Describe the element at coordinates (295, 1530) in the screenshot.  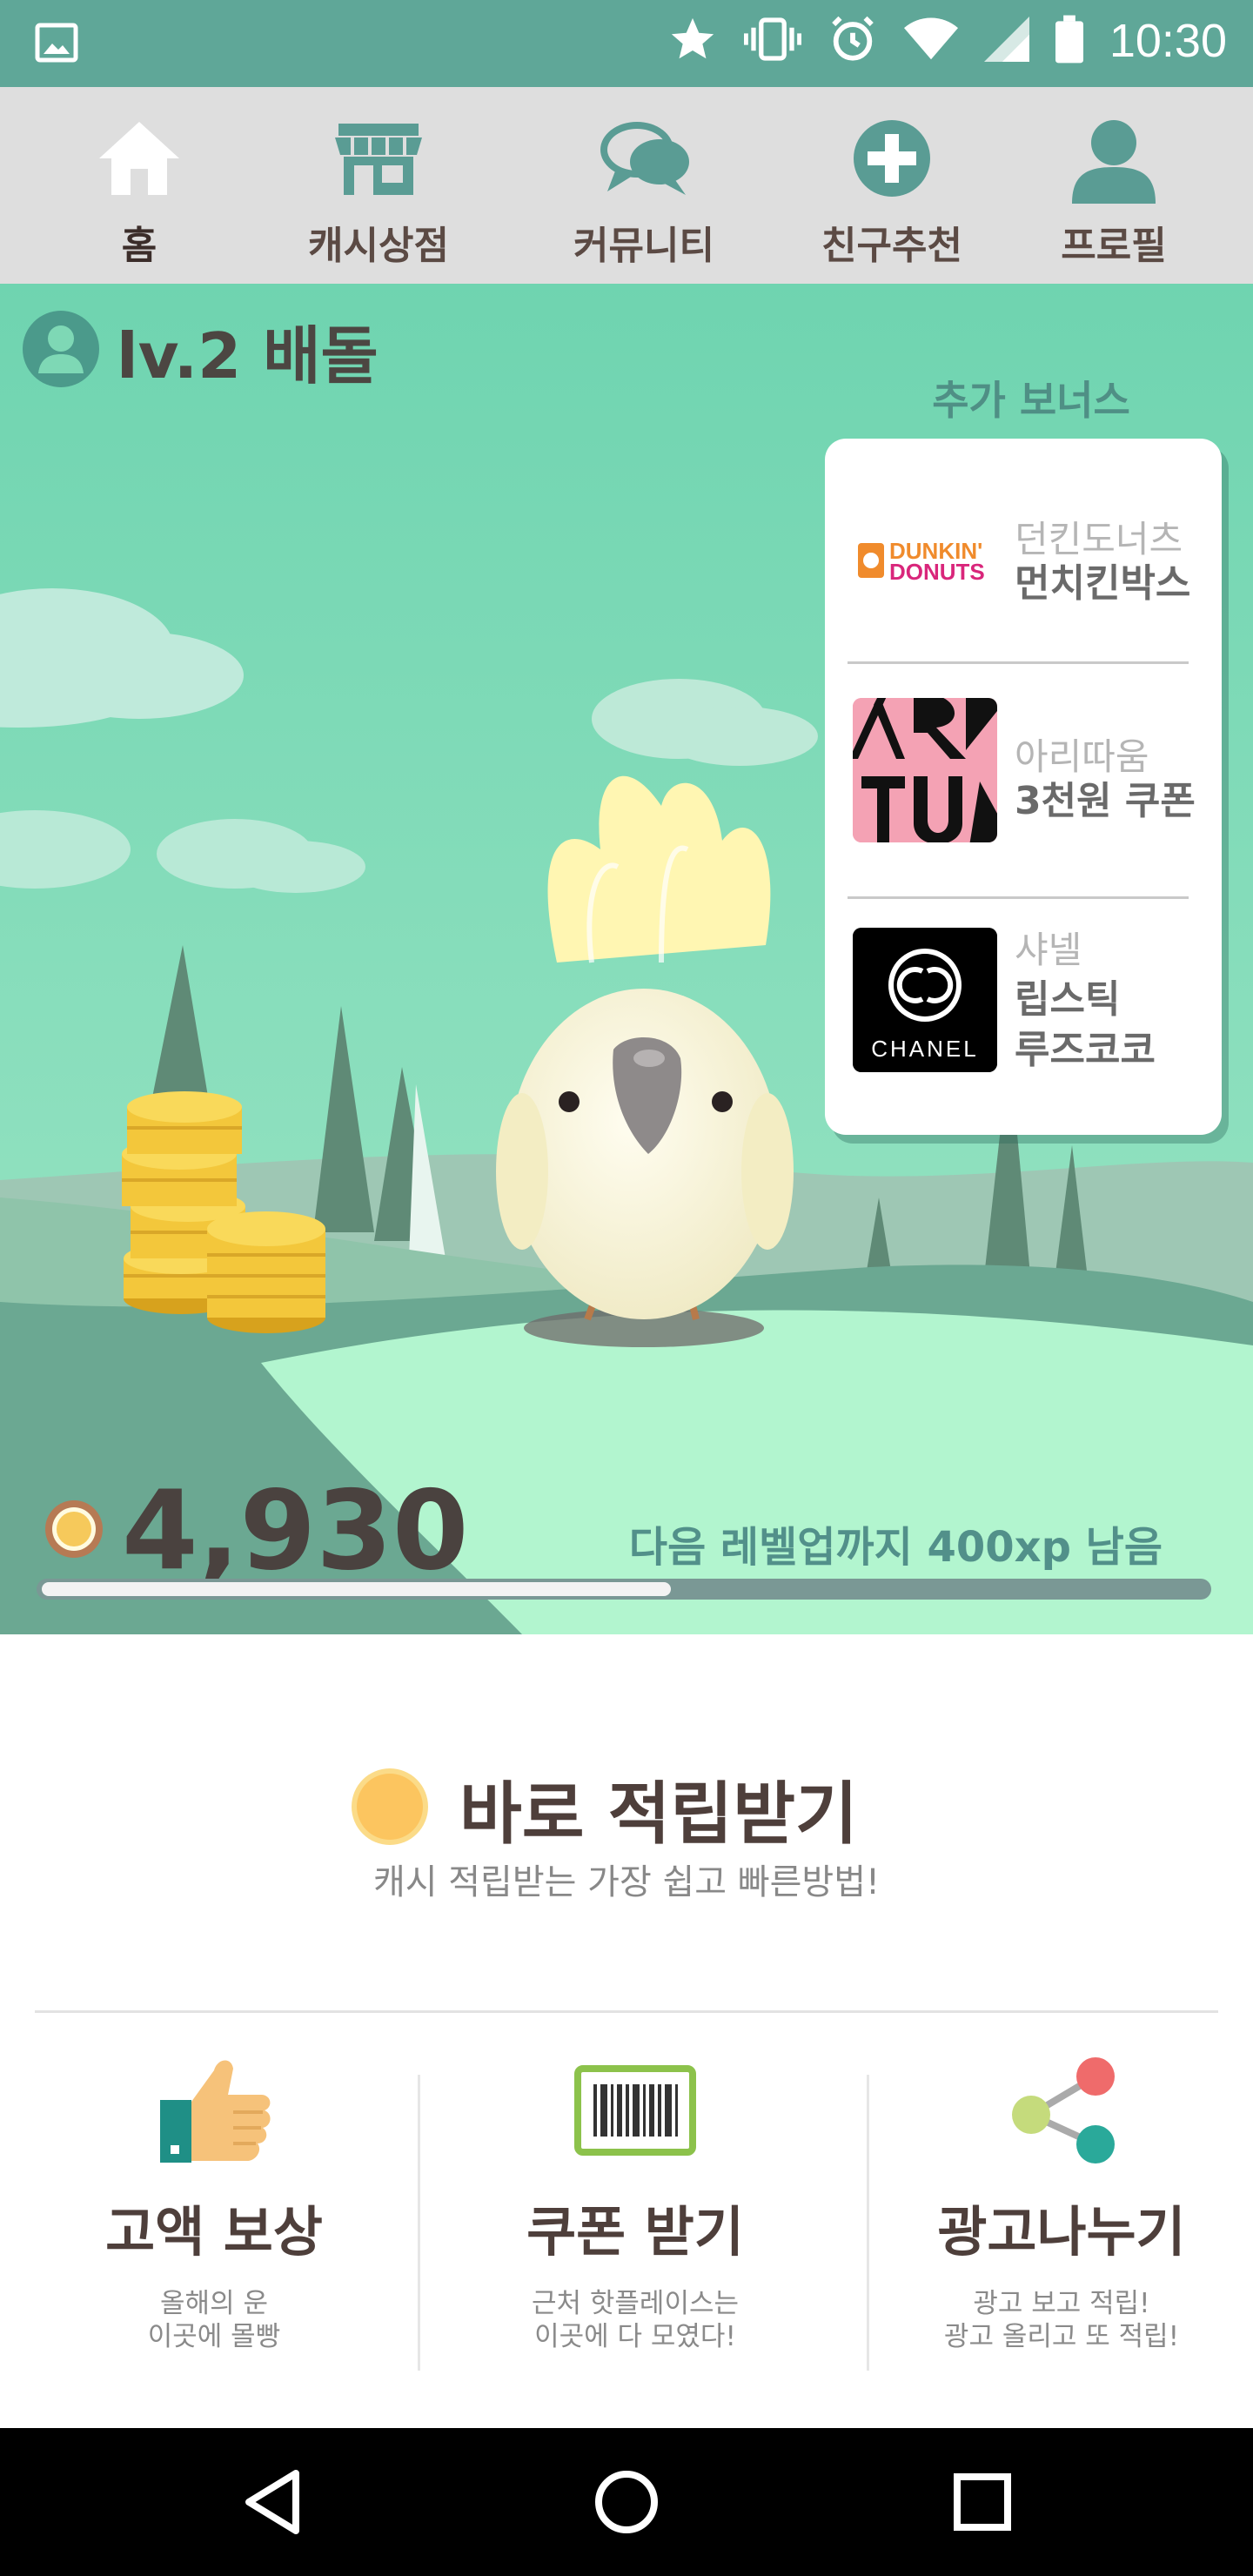
I see `coin-value: 4,930` at that location.